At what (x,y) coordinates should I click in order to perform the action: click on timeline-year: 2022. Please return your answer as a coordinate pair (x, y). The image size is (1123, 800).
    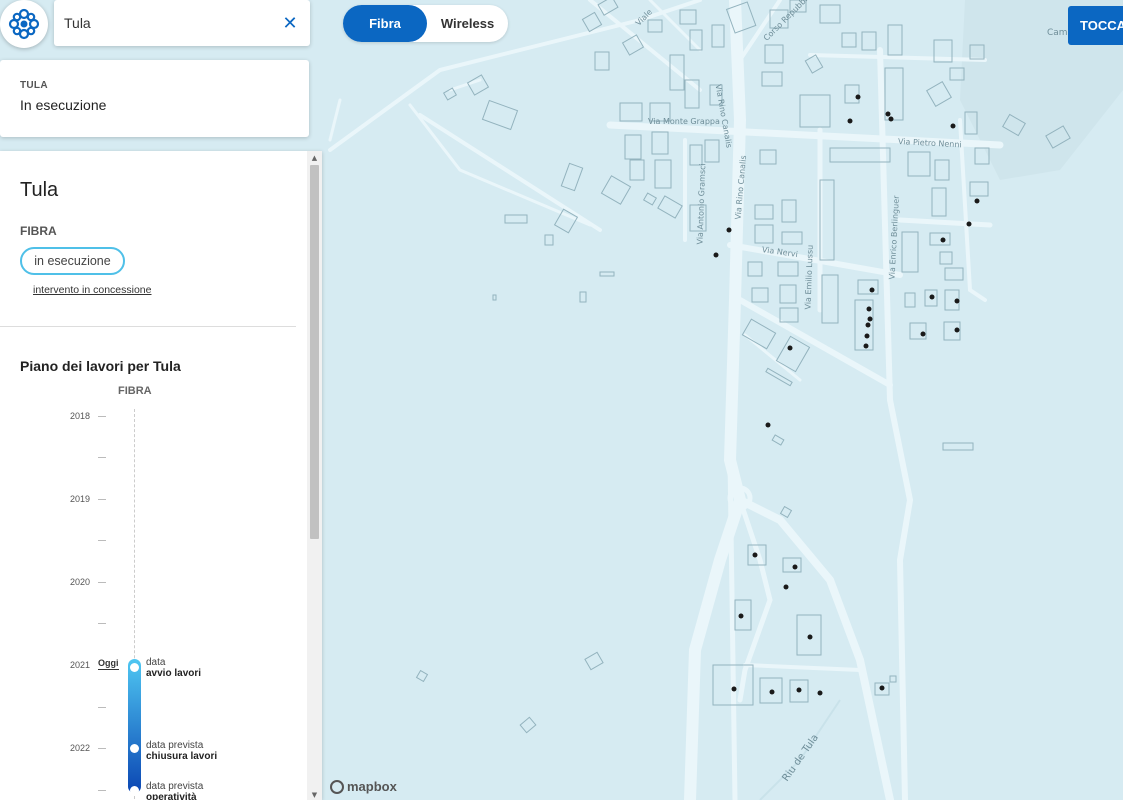
    Looking at the image, I should click on (80, 748).